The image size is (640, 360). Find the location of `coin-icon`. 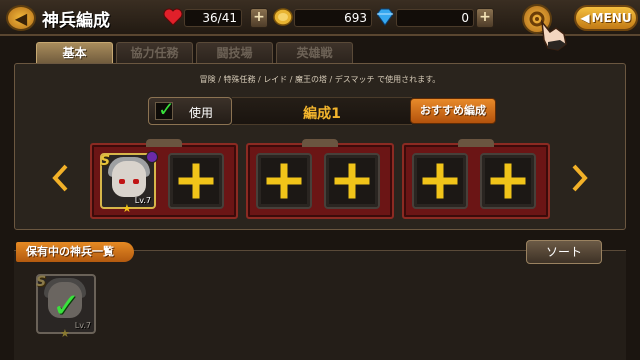

coin-icon is located at coordinates (283, 17).